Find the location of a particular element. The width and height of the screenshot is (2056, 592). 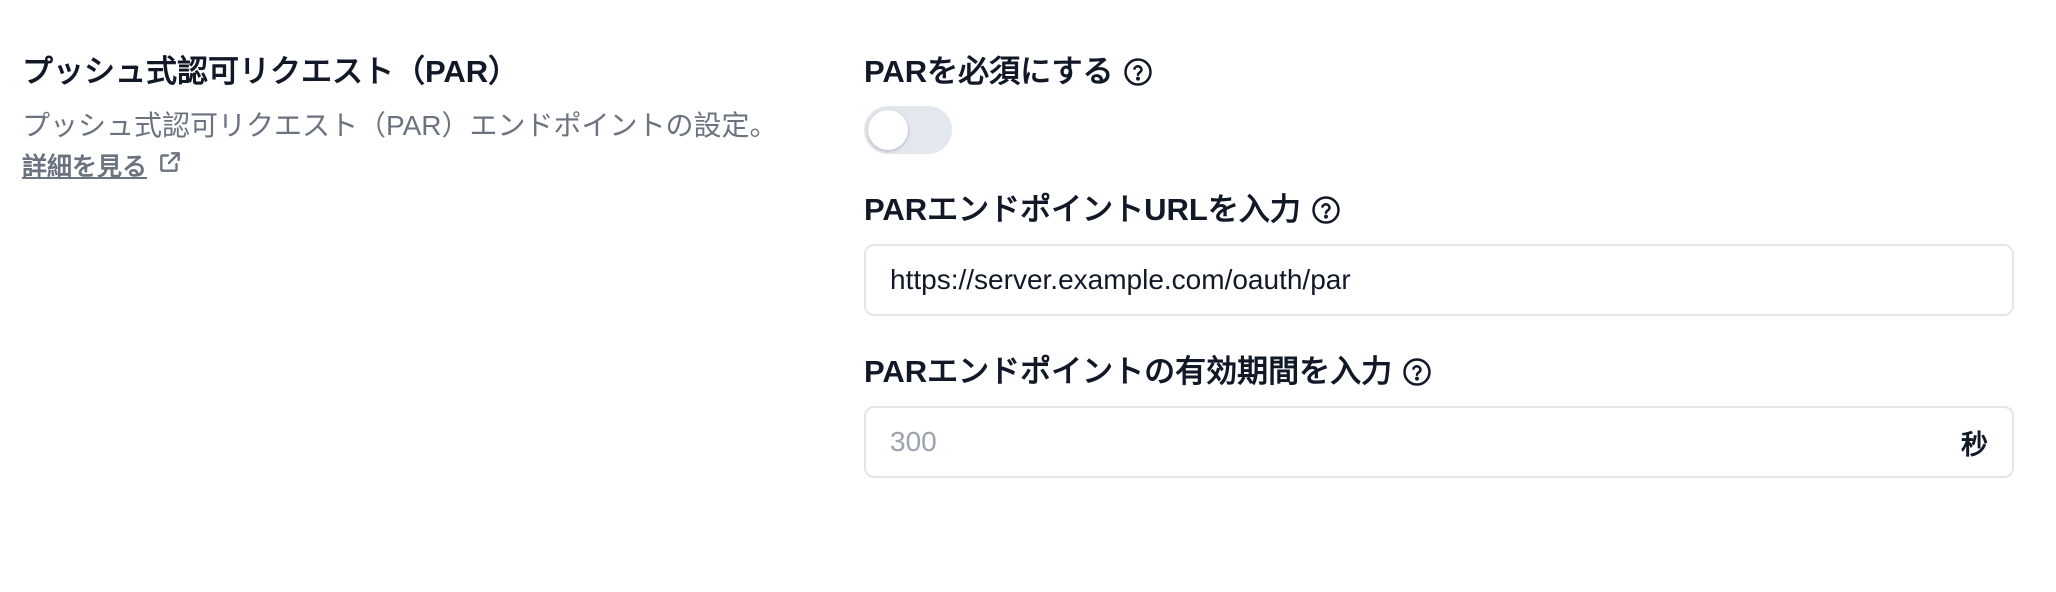

require-par-label: PARを必須にする is located at coordinates (989, 71).